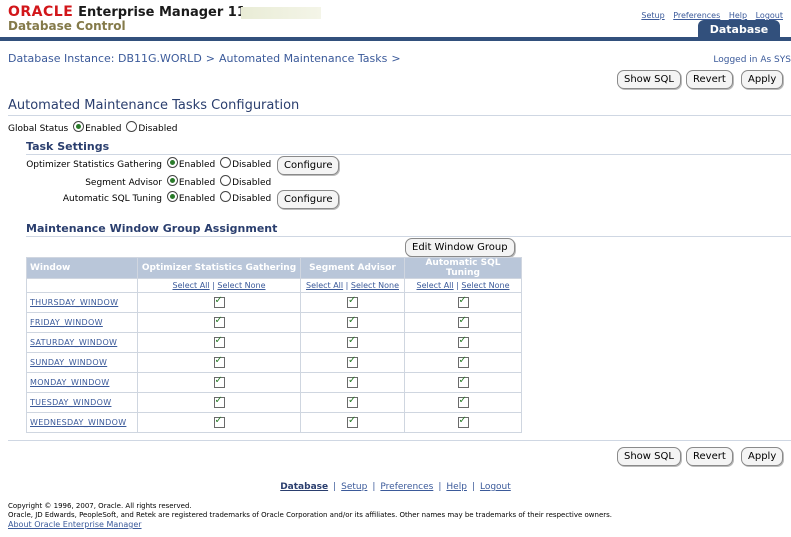 The height and width of the screenshot is (537, 791). Describe the element at coordinates (308, 165) in the screenshot. I see `configure-optimizer-button: Configure` at that location.